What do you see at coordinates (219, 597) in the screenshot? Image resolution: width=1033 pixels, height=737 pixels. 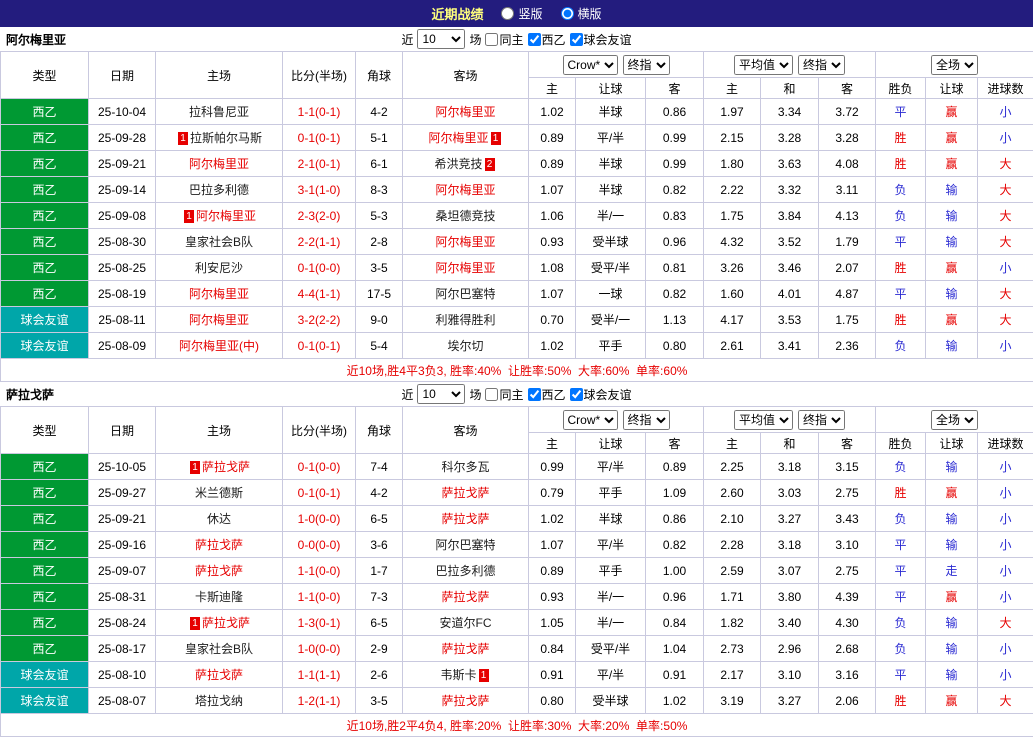 I see `home-team-link: 卡斯迪隆` at bounding box center [219, 597].